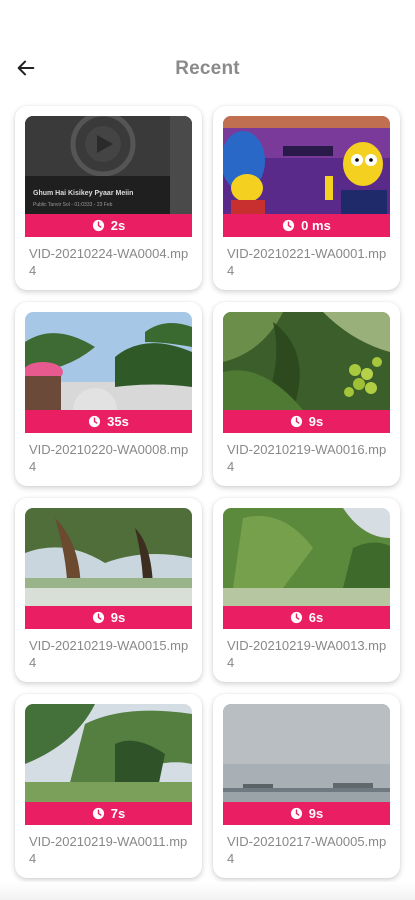 Image resolution: width=415 pixels, height=900 pixels. What do you see at coordinates (307, 850) in the screenshot?
I see `video-filename: VID-20210217-WA0005.mp4` at bounding box center [307, 850].